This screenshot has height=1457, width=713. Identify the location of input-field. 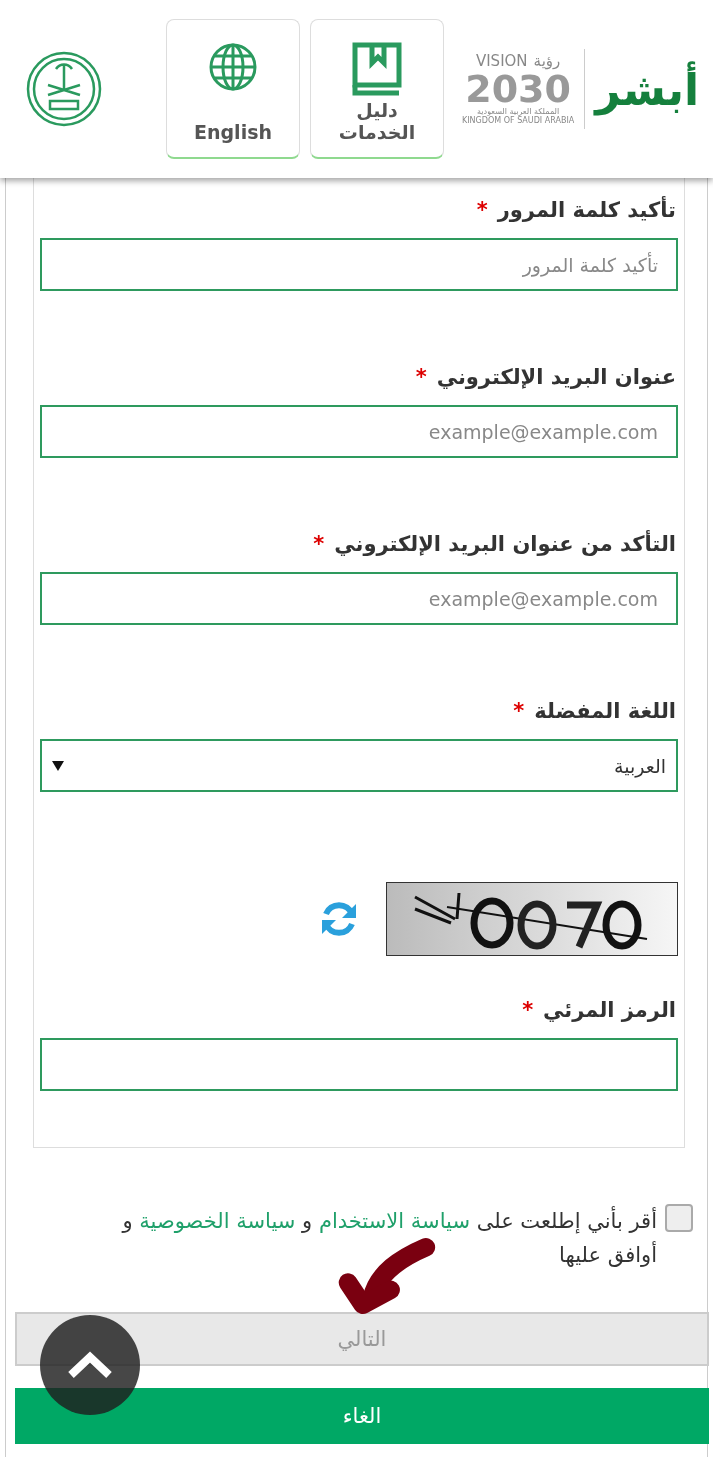
(359, 1064).